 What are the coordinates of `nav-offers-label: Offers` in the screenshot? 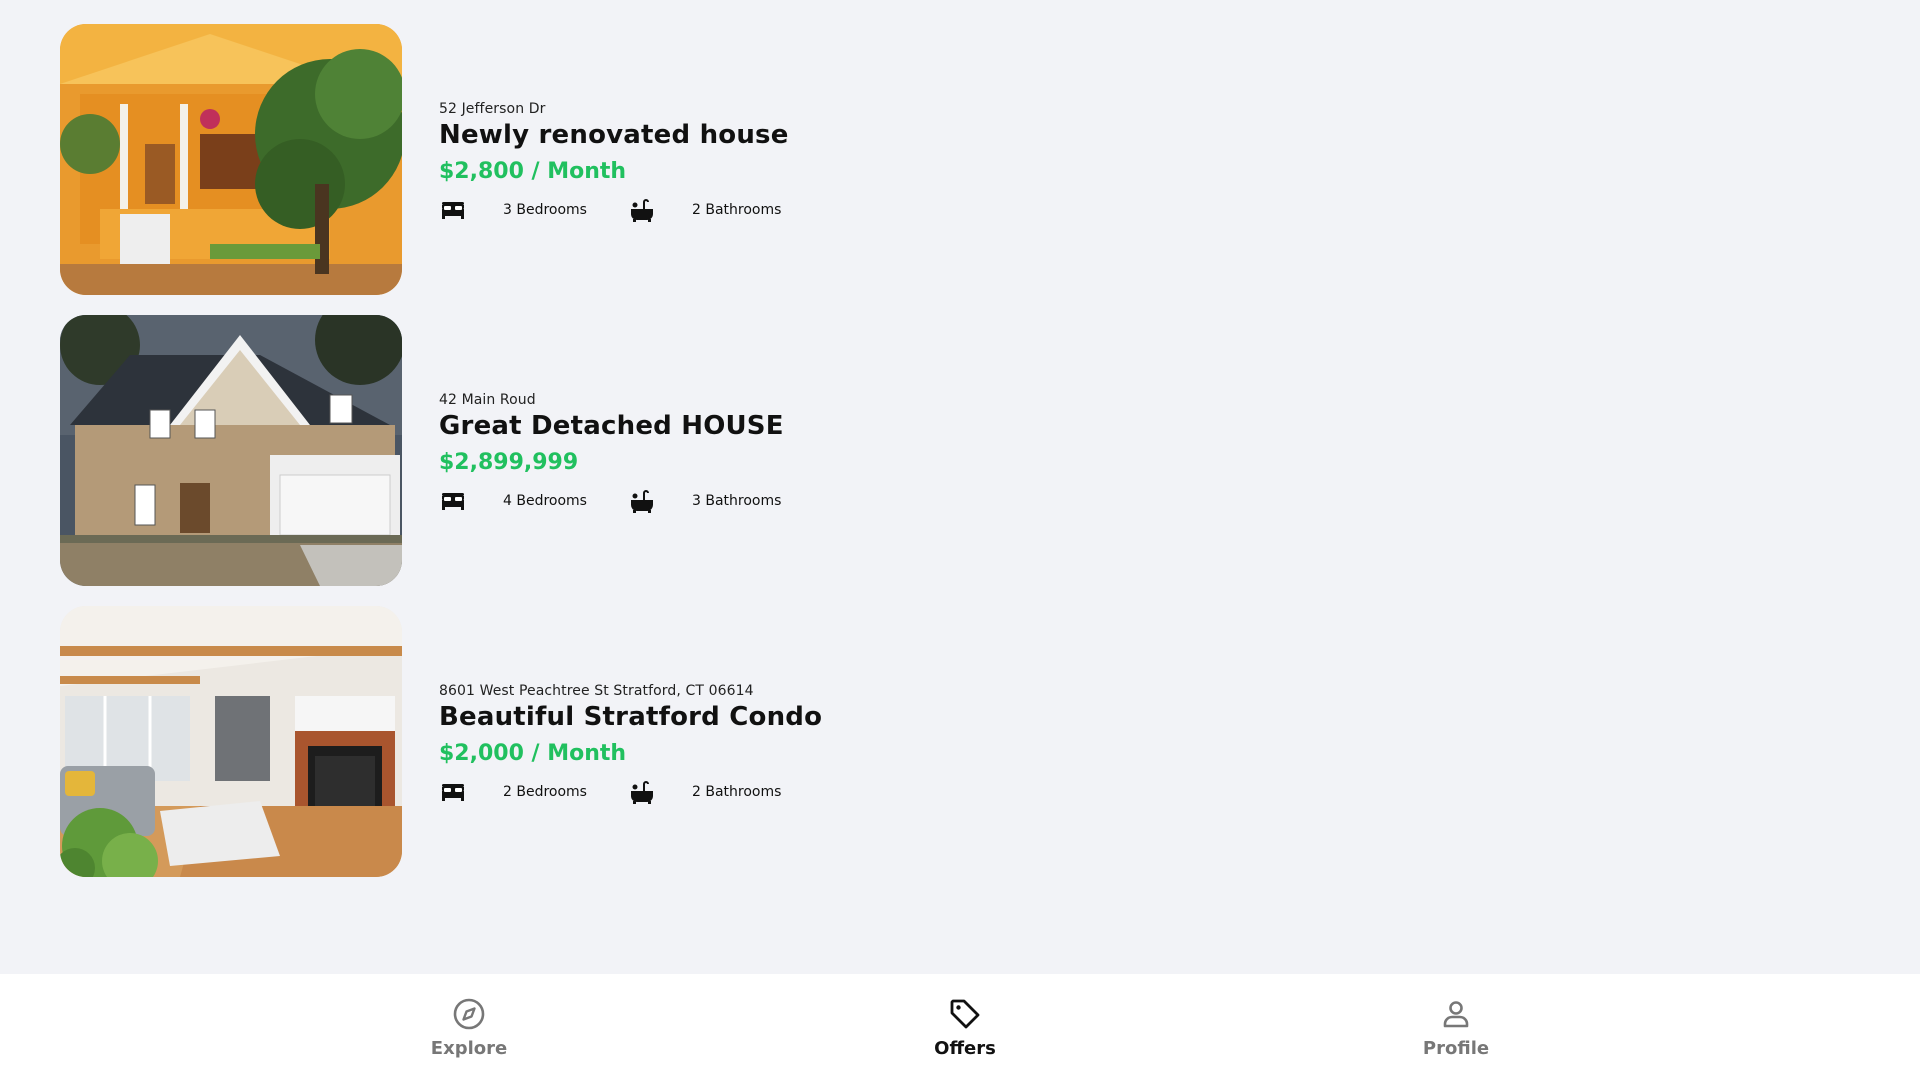 It's located at (965, 1048).